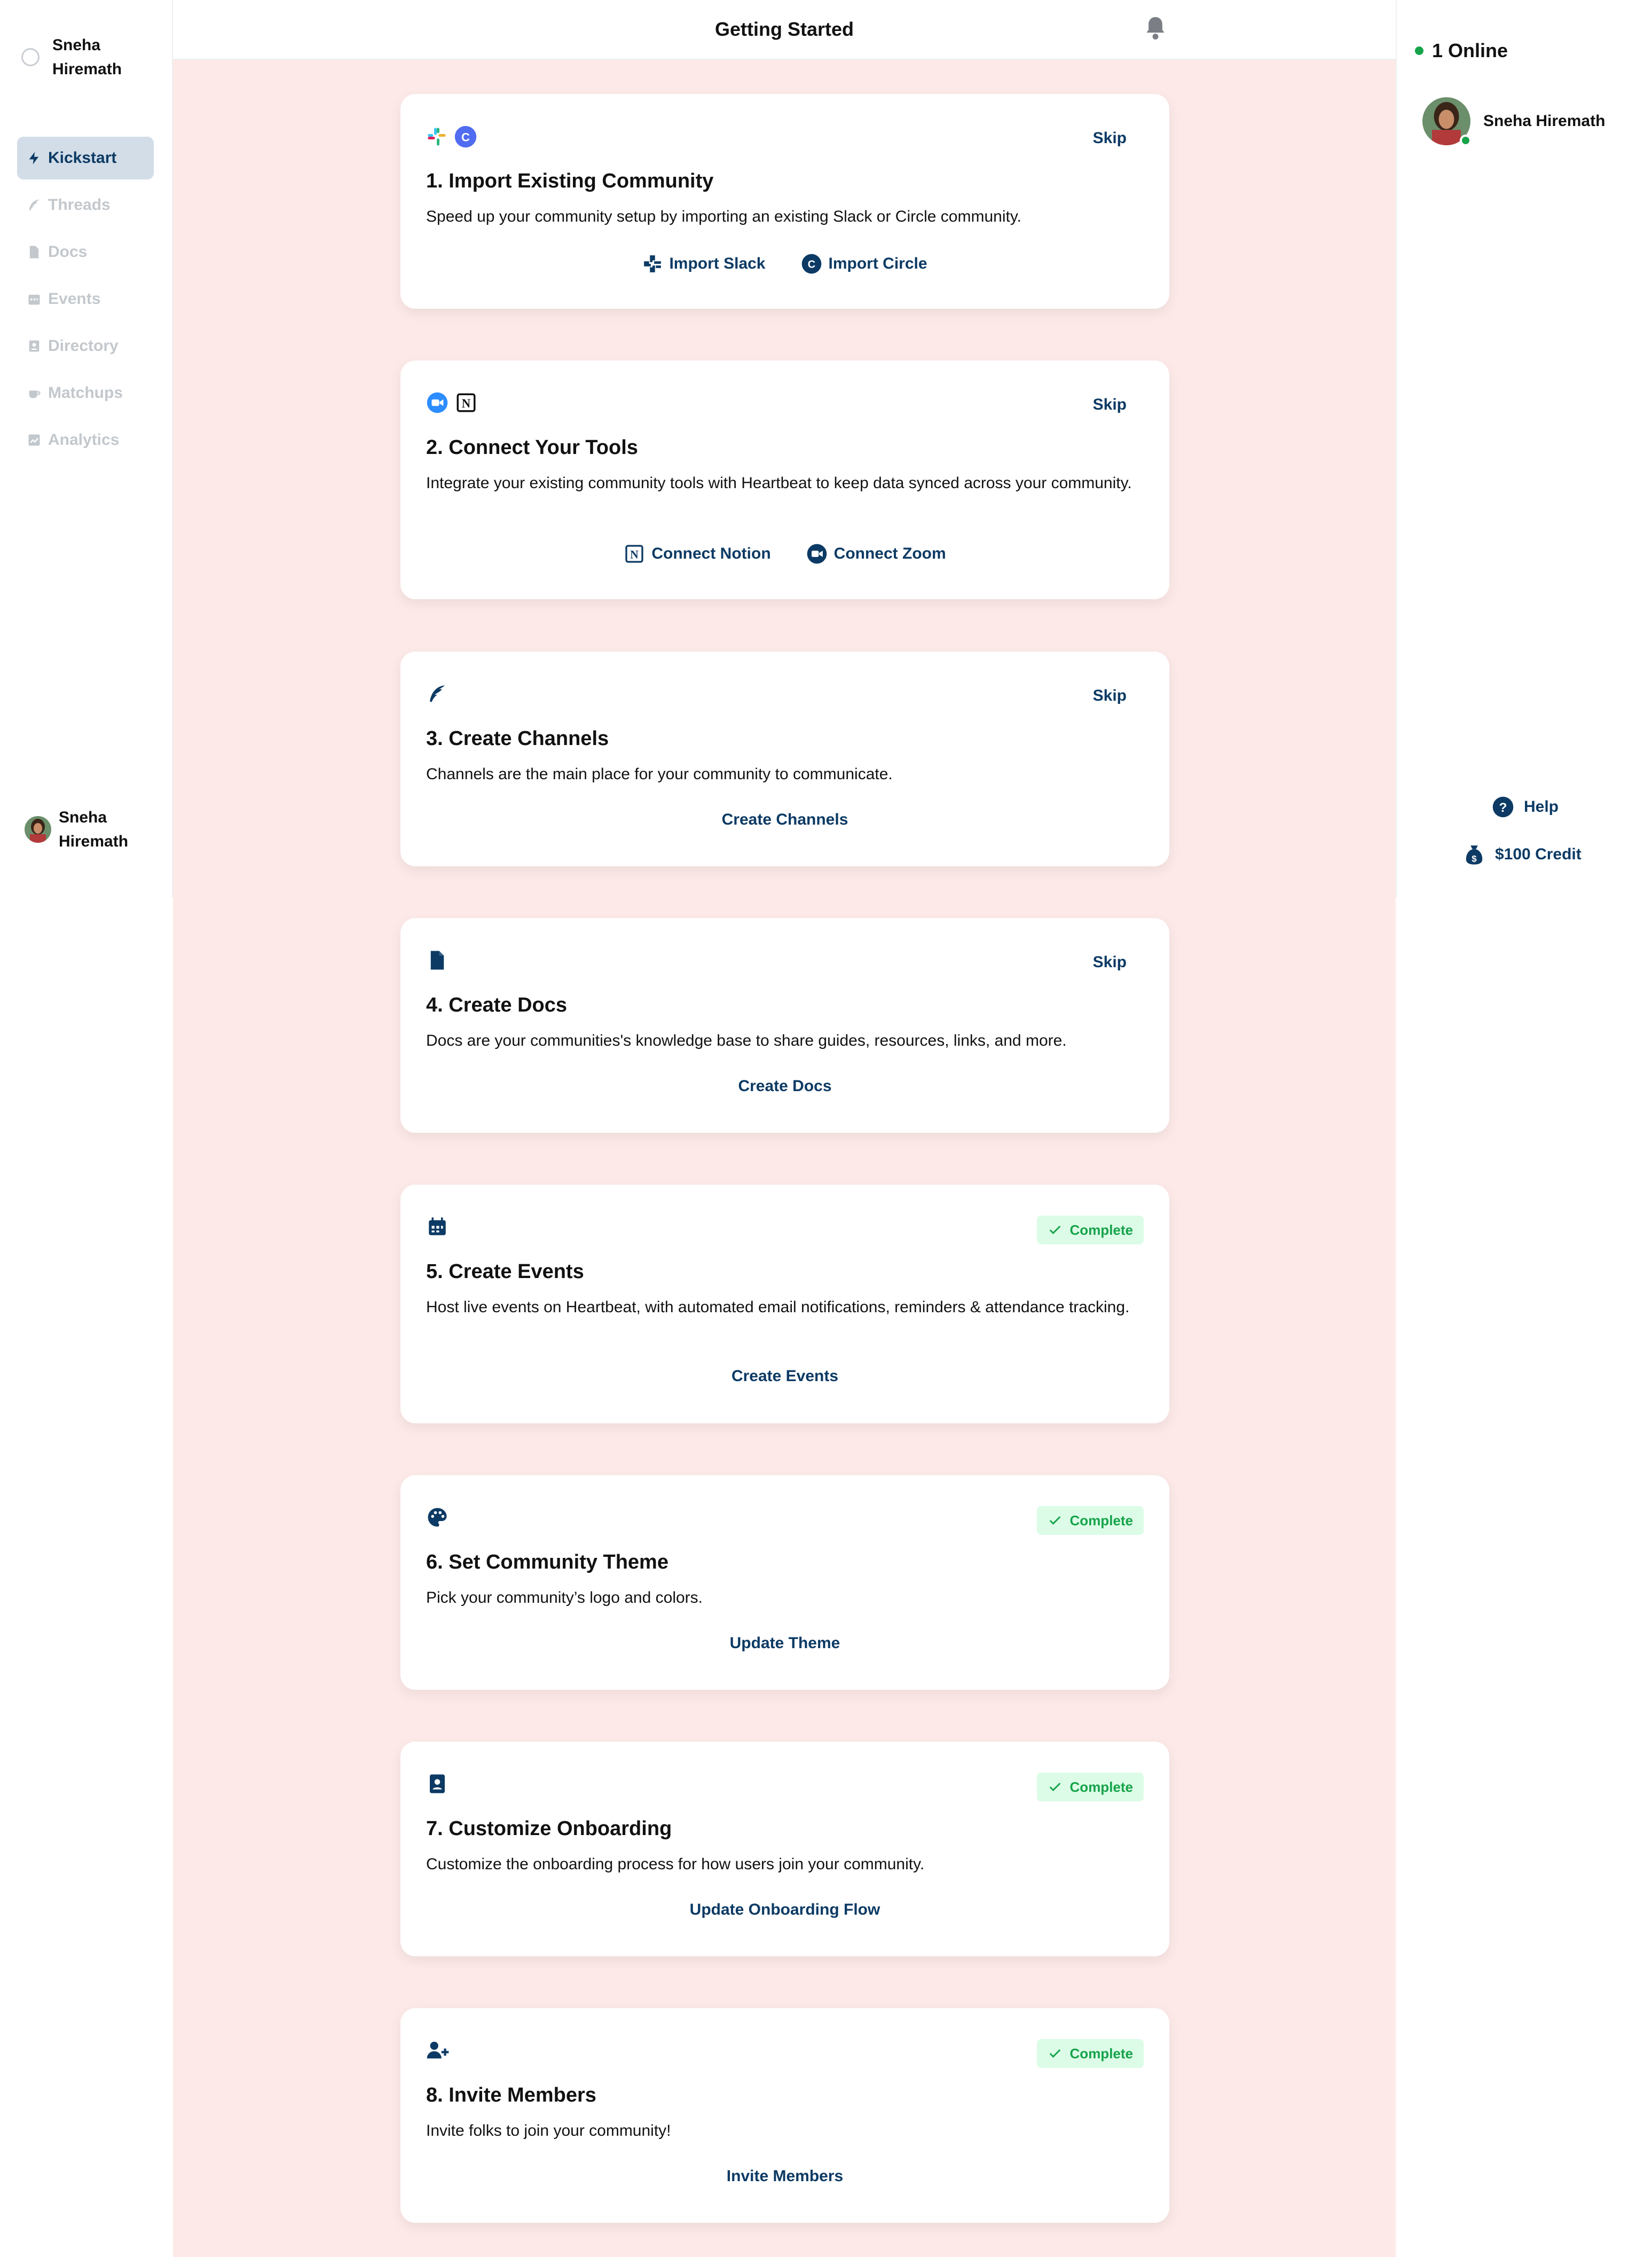  What do you see at coordinates (1538, 854) in the screenshot?
I see `credit-label: $100 Credit` at bounding box center [1538, 854].